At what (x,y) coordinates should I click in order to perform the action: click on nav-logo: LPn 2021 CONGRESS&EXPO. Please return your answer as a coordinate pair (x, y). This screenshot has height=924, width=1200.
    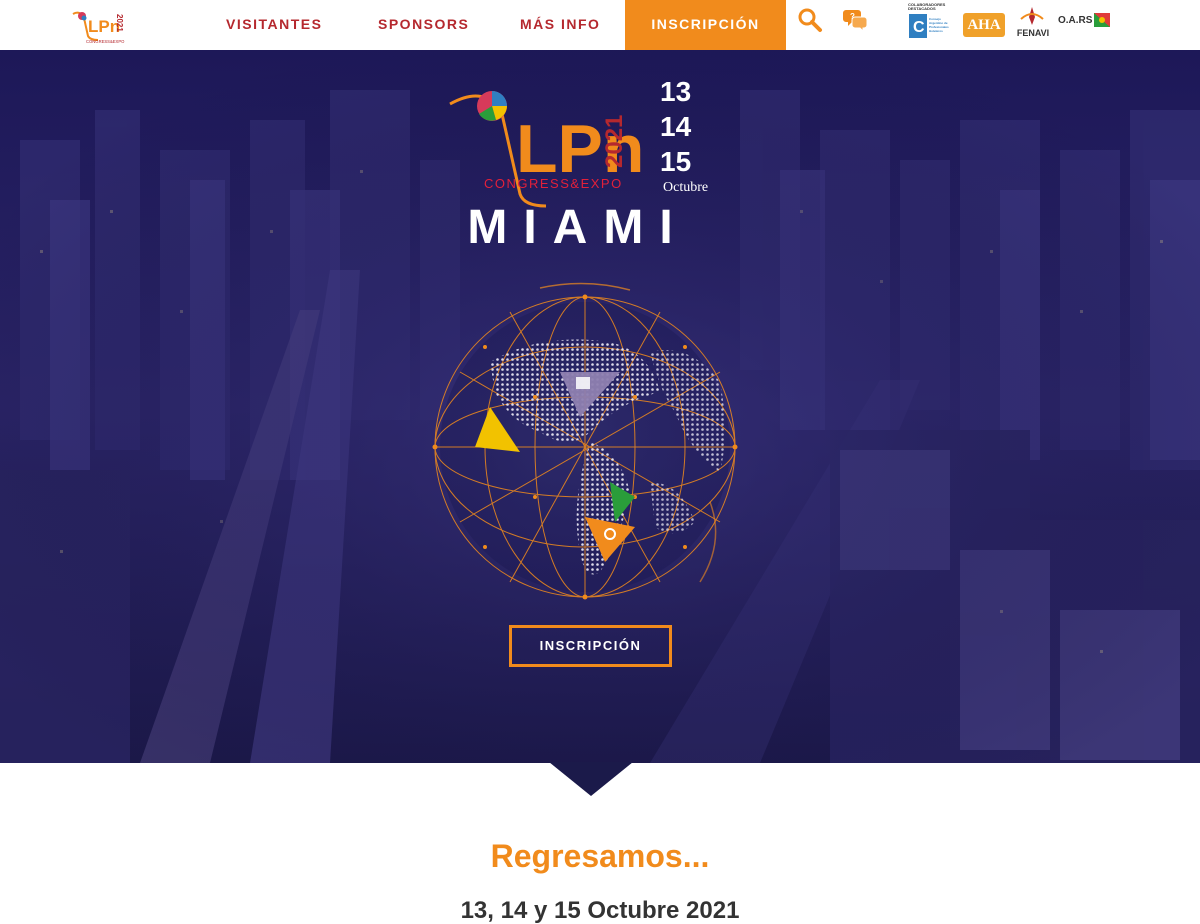
    Looking at the image, I should click on (98, 27).